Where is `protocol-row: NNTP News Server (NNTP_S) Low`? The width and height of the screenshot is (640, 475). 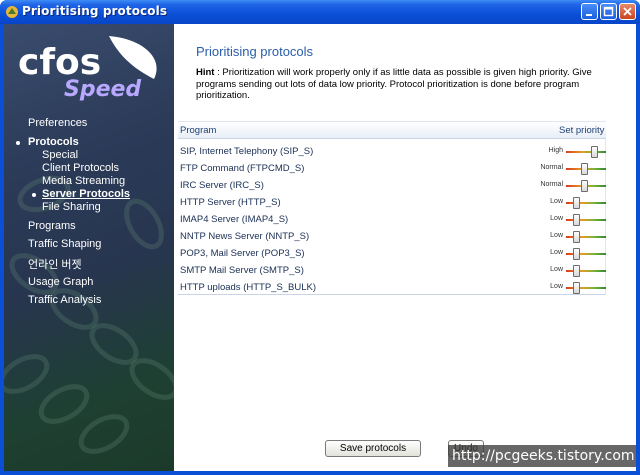
protocol-row: NNTP News Server (NNTP_S) Low is located at coordinates (392, 236).